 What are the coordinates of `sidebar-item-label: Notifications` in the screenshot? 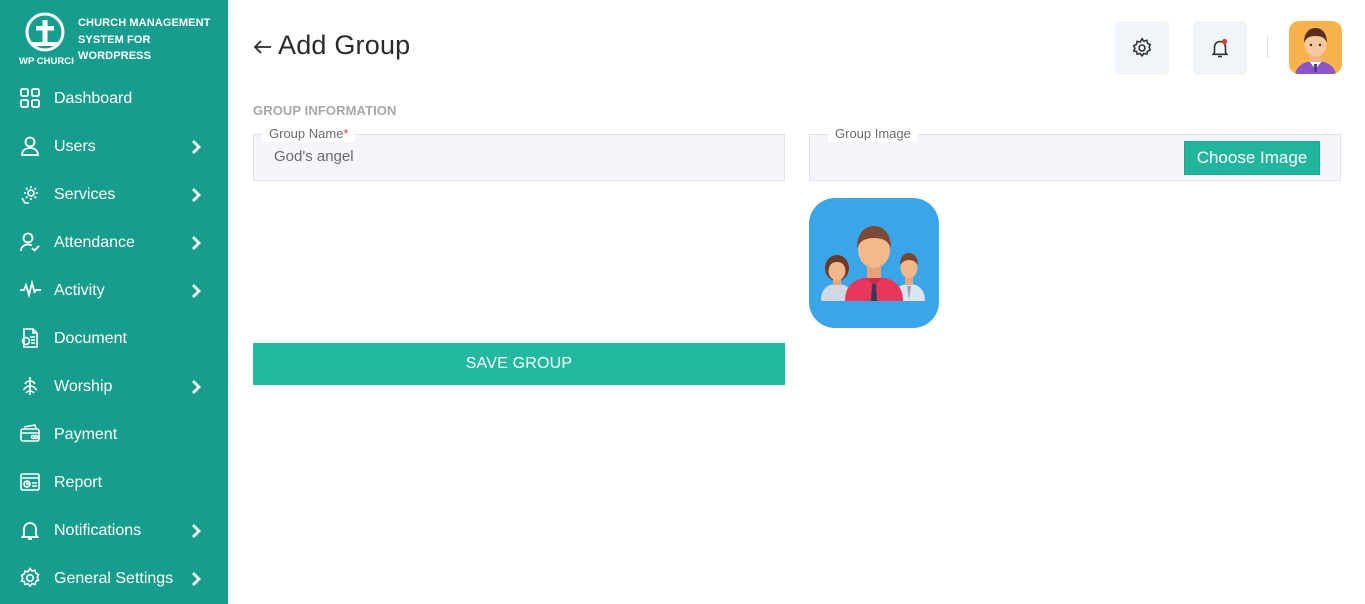 It's located at (98, 530).